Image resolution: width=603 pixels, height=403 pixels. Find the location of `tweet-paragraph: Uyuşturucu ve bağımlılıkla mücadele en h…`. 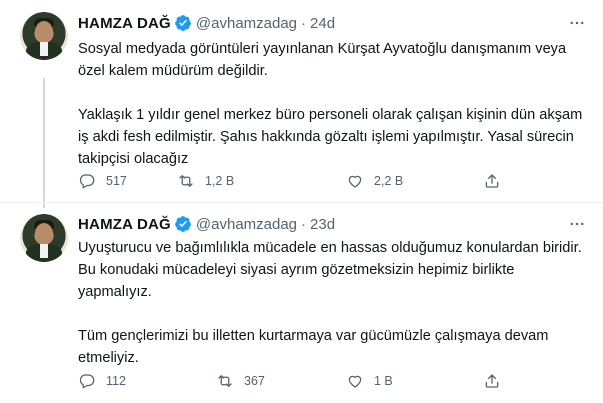

tweet-paragraph: Uyuşturucu ve bağımlılıkla mücadele en h… is located at coordinates (330, 270).